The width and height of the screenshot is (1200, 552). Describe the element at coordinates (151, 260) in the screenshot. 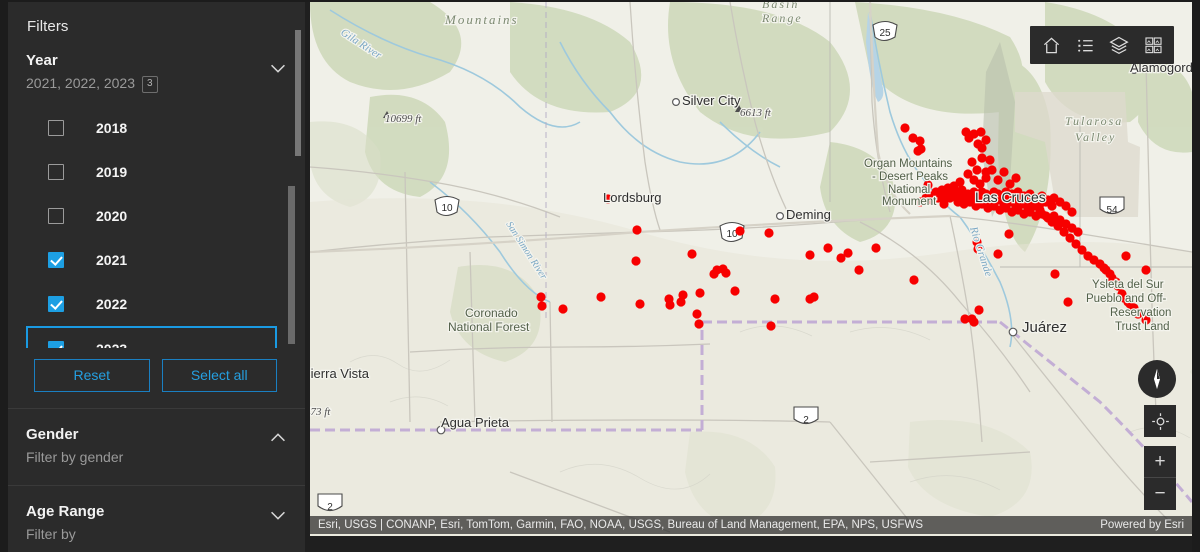

I see `year-option-2021: 2021` at that location.